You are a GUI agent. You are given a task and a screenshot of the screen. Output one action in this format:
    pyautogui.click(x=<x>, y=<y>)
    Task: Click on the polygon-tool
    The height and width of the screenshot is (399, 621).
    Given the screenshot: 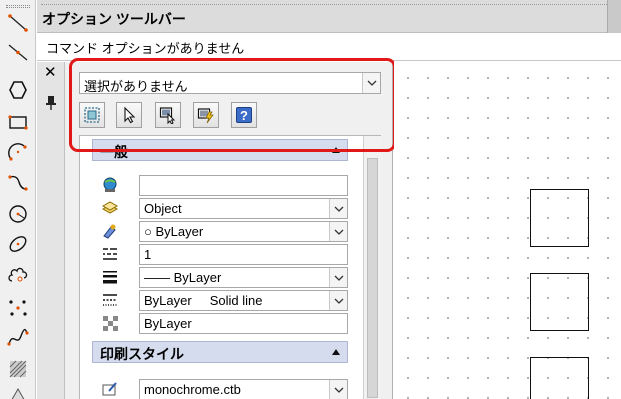 What is the action you would take?
    pyautogui.click(x=18, y=90)
    